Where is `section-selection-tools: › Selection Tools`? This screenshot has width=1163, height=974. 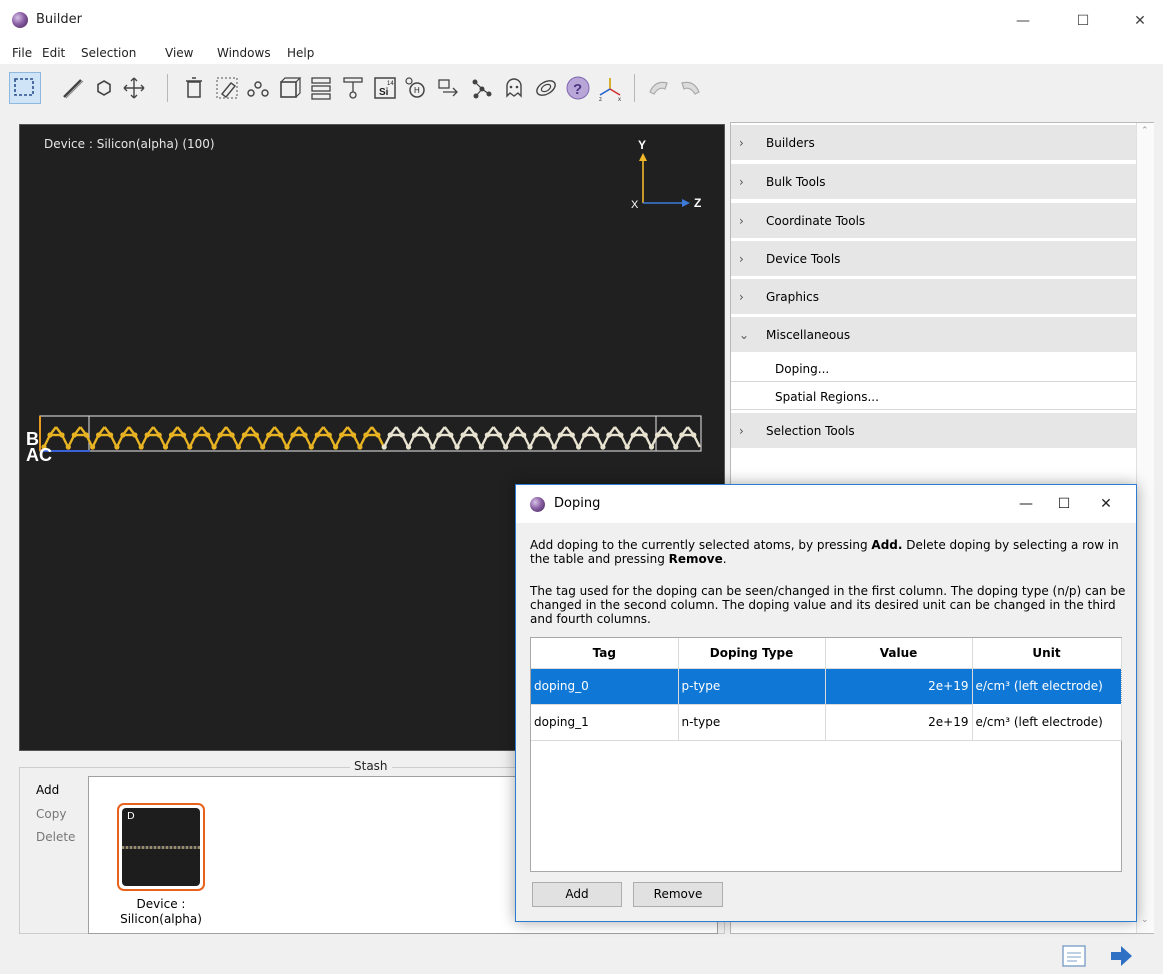 section-selection-tools: › Selection Tools is located at coordinates (933, 431).